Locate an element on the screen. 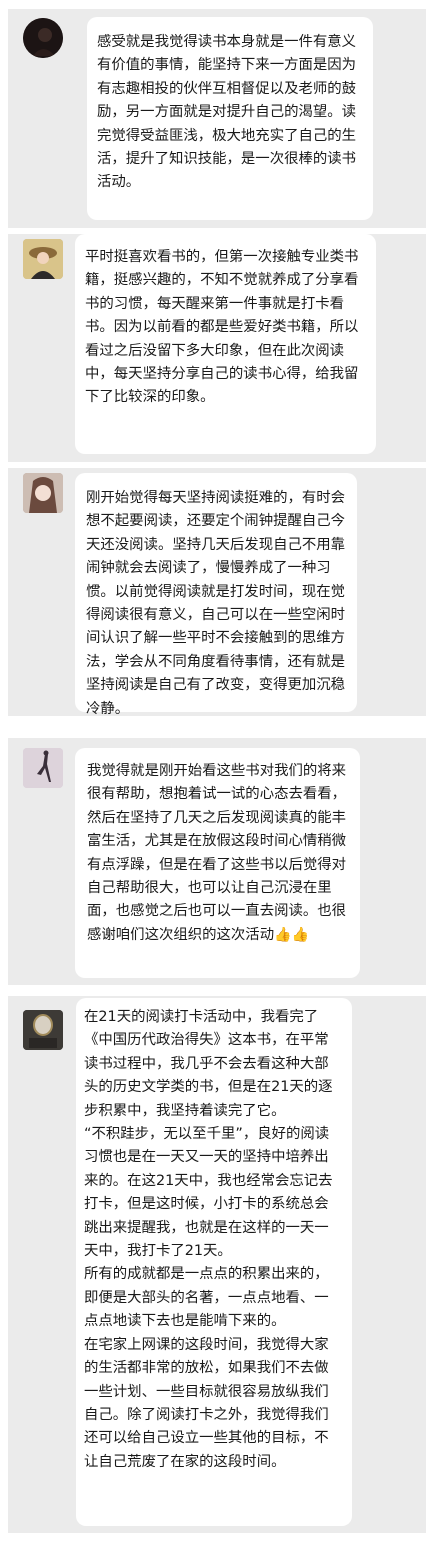 This screenshot has height=1543, width=434. dark-portrait-avatar-icon is located at coordinates (43, 38).